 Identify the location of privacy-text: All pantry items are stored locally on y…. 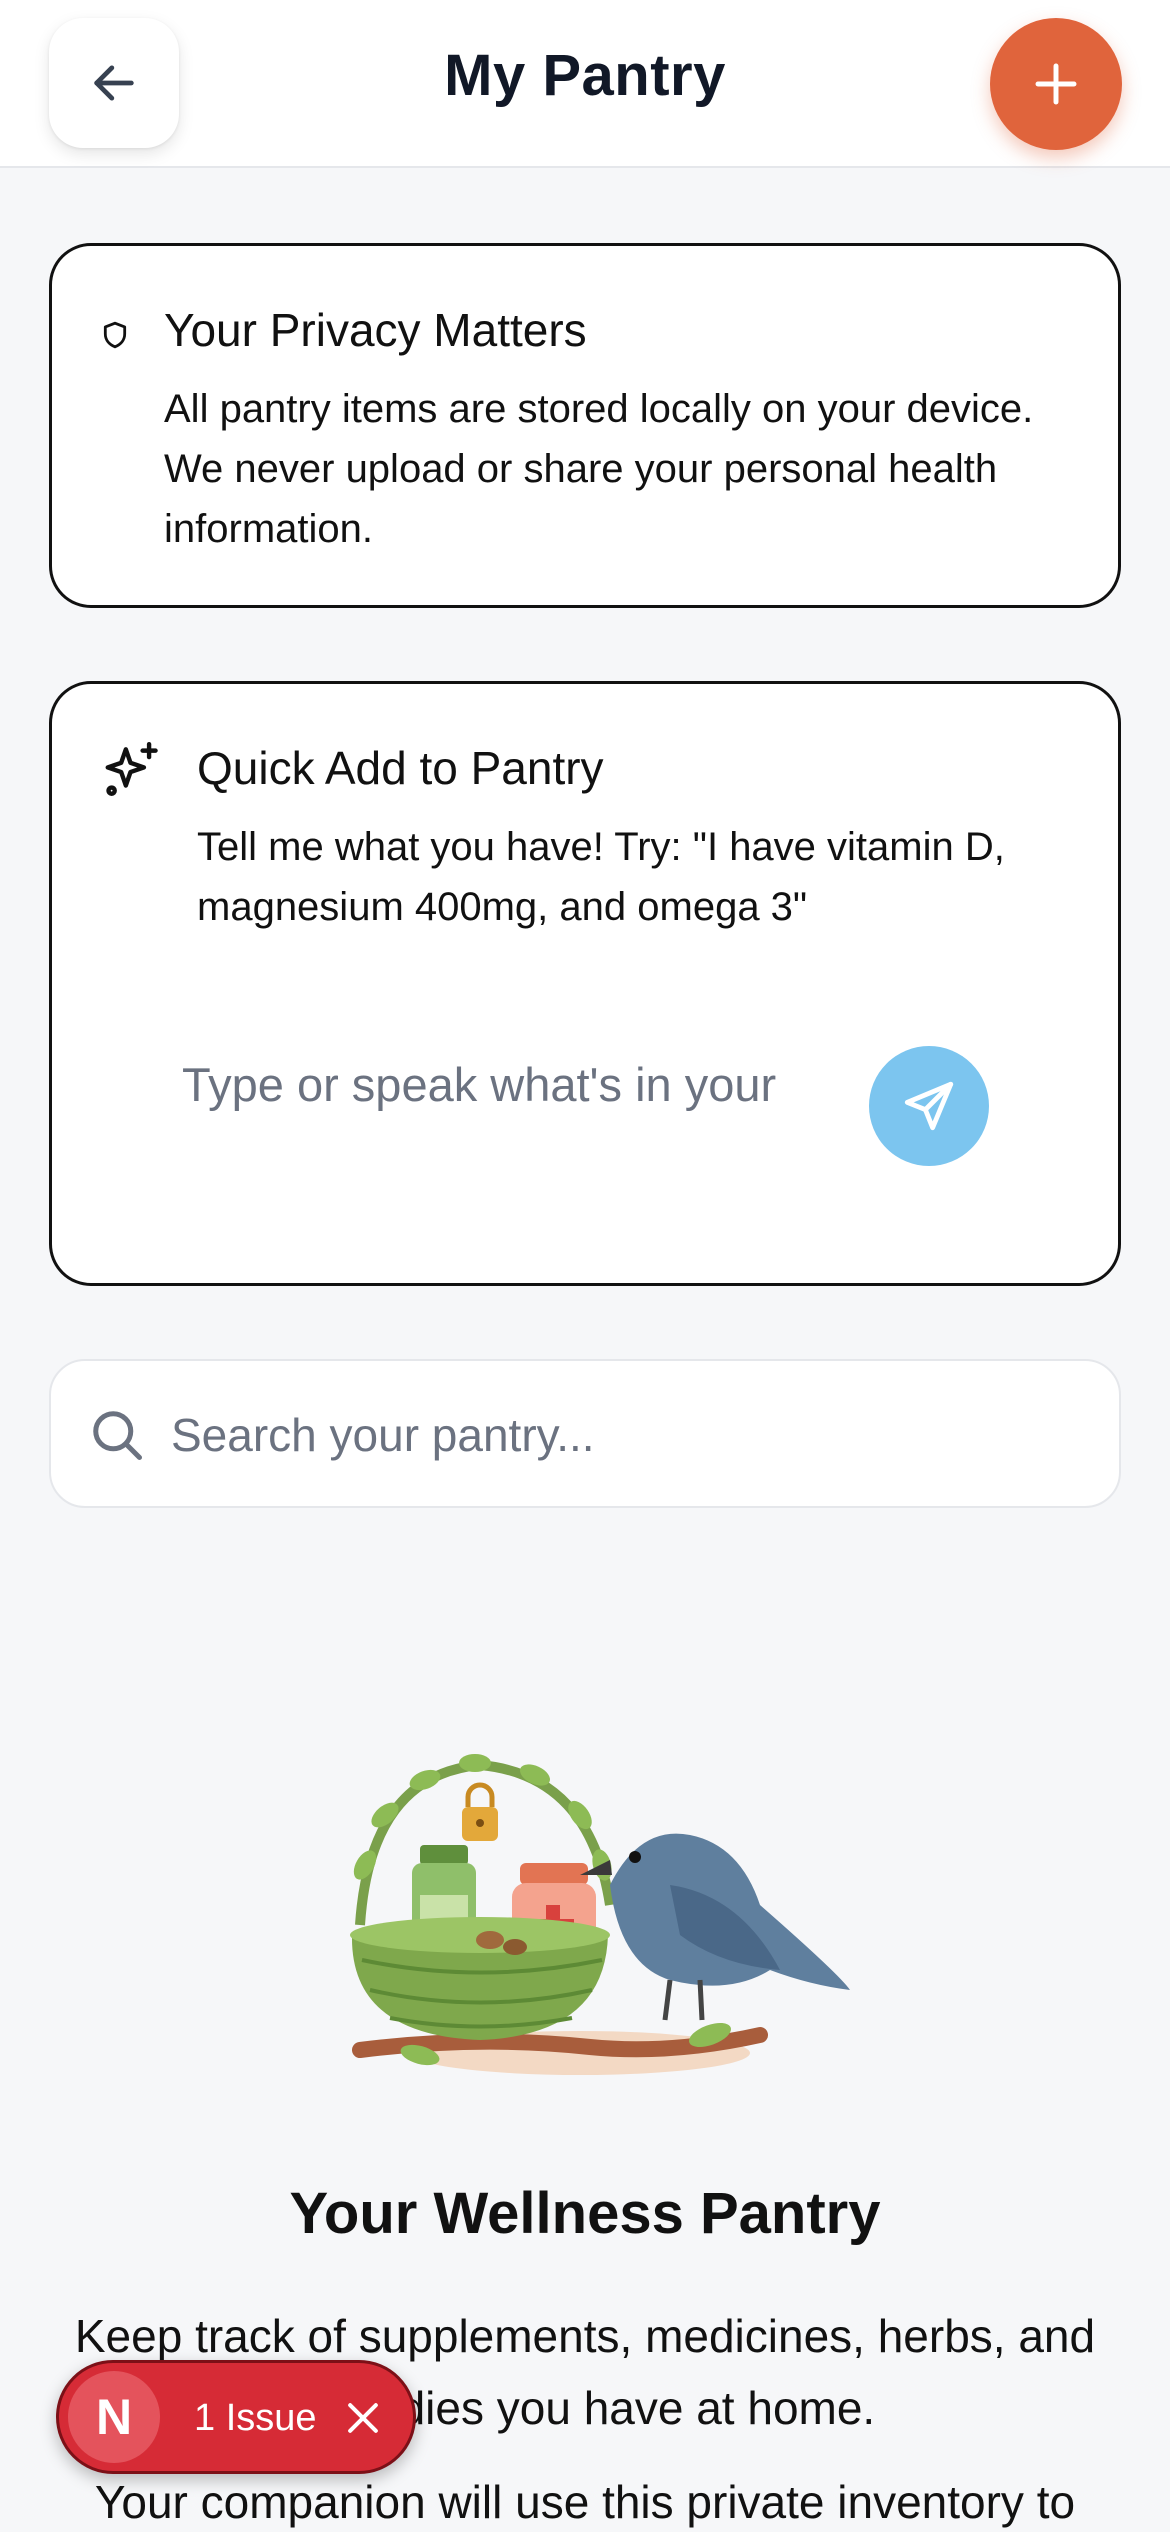
(599, 469).